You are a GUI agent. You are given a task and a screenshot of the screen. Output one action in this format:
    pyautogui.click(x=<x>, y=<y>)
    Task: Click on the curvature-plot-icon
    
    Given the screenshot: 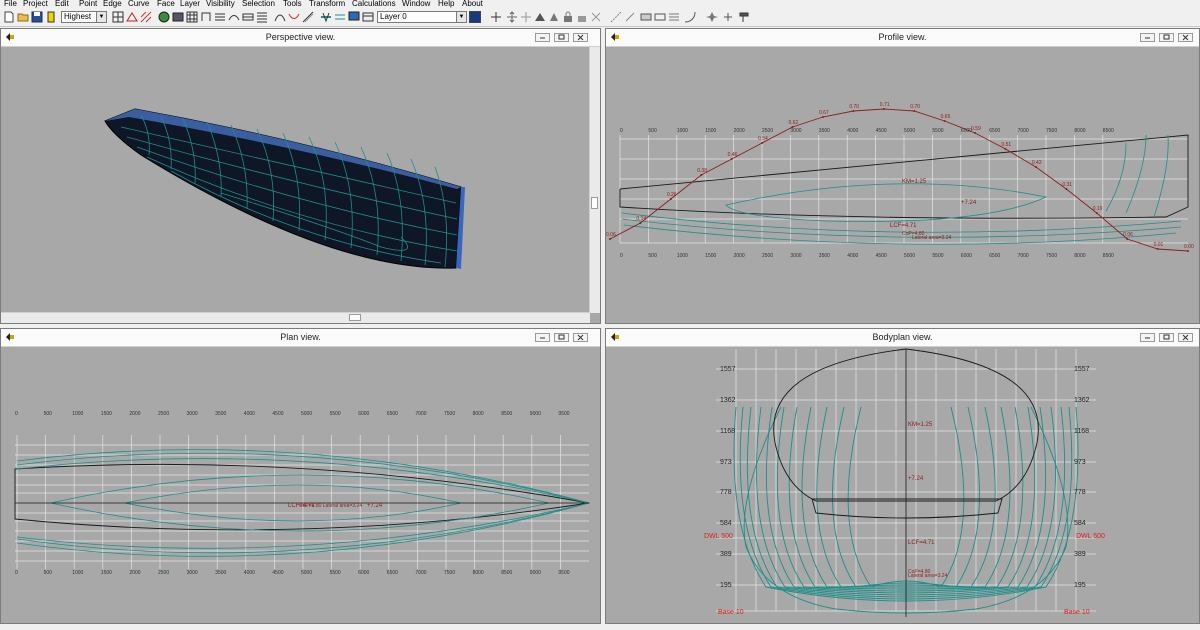 What is the action you would take?
    pyautogui.click(x=294, y=17)
    